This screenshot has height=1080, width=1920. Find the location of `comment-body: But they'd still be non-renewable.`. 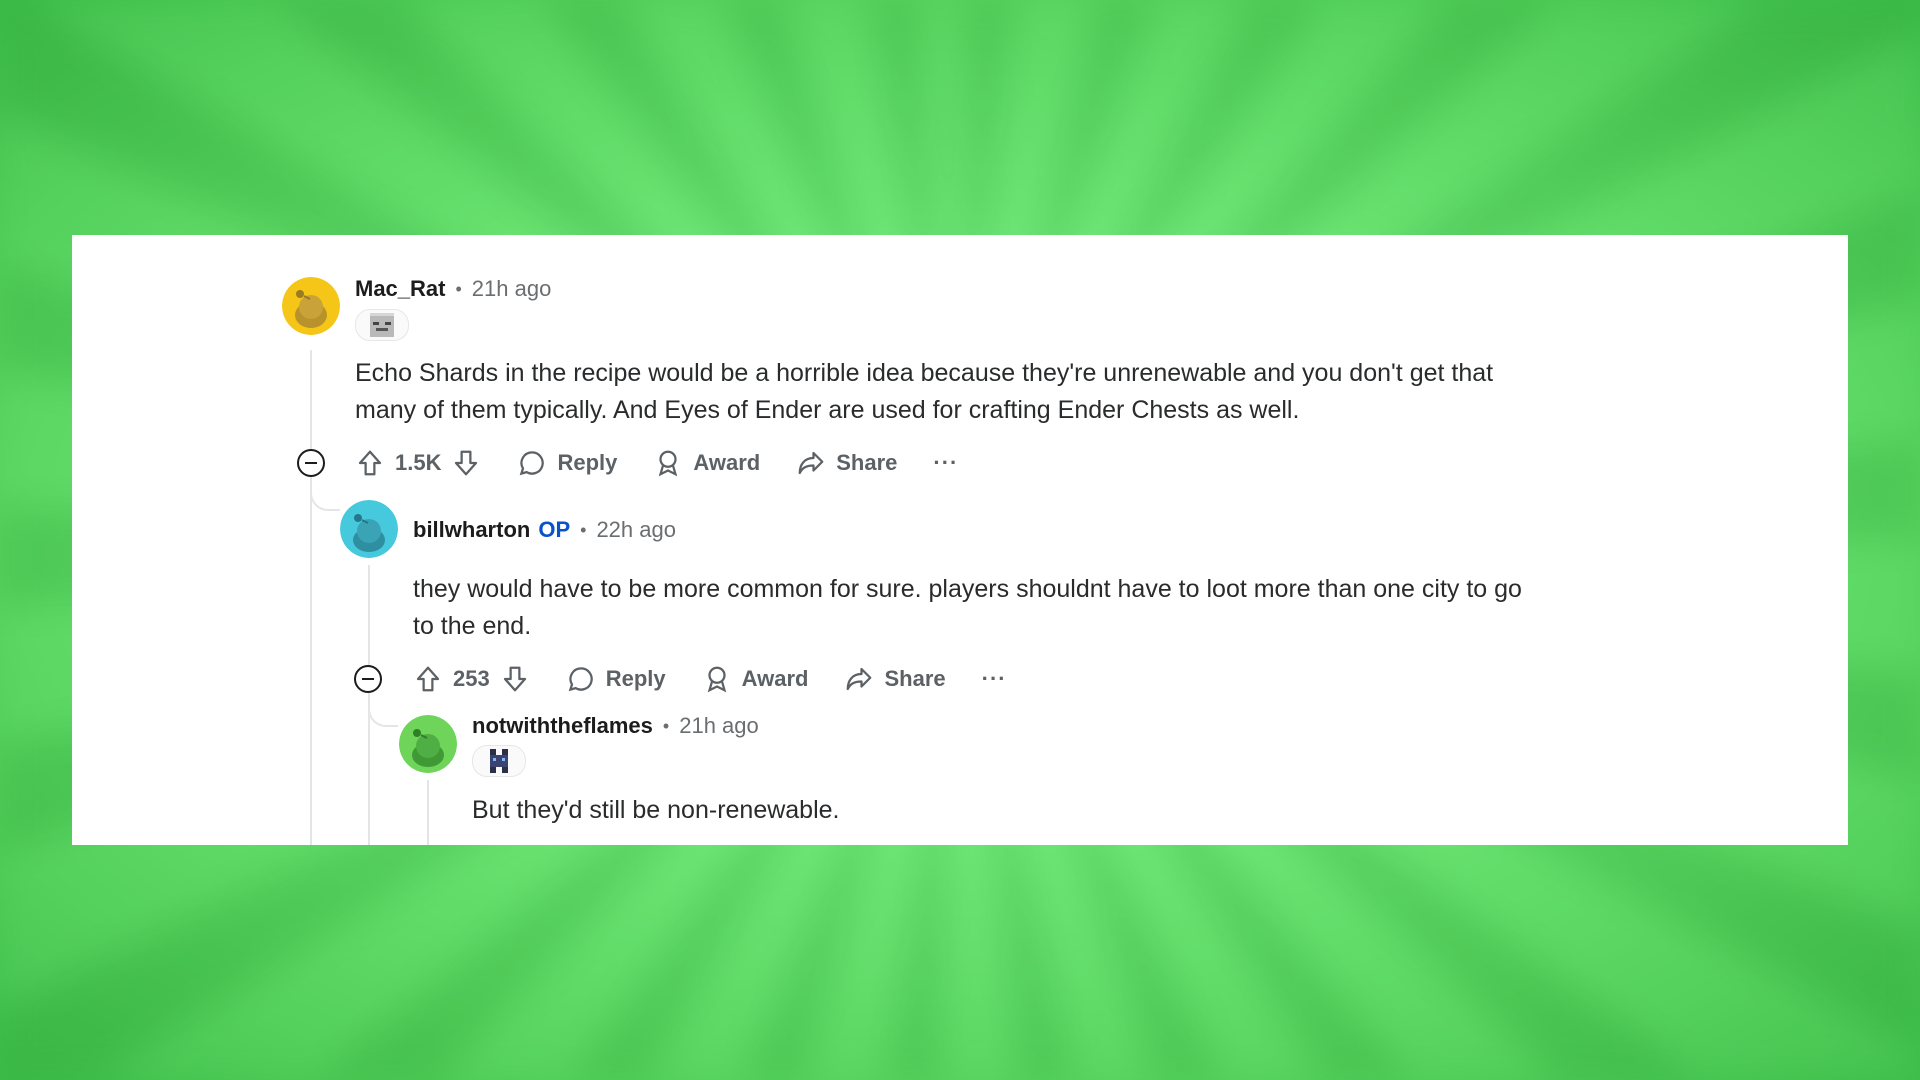

comment-body: But they'd still be non-renewable. is located at coordinates (656, 810).